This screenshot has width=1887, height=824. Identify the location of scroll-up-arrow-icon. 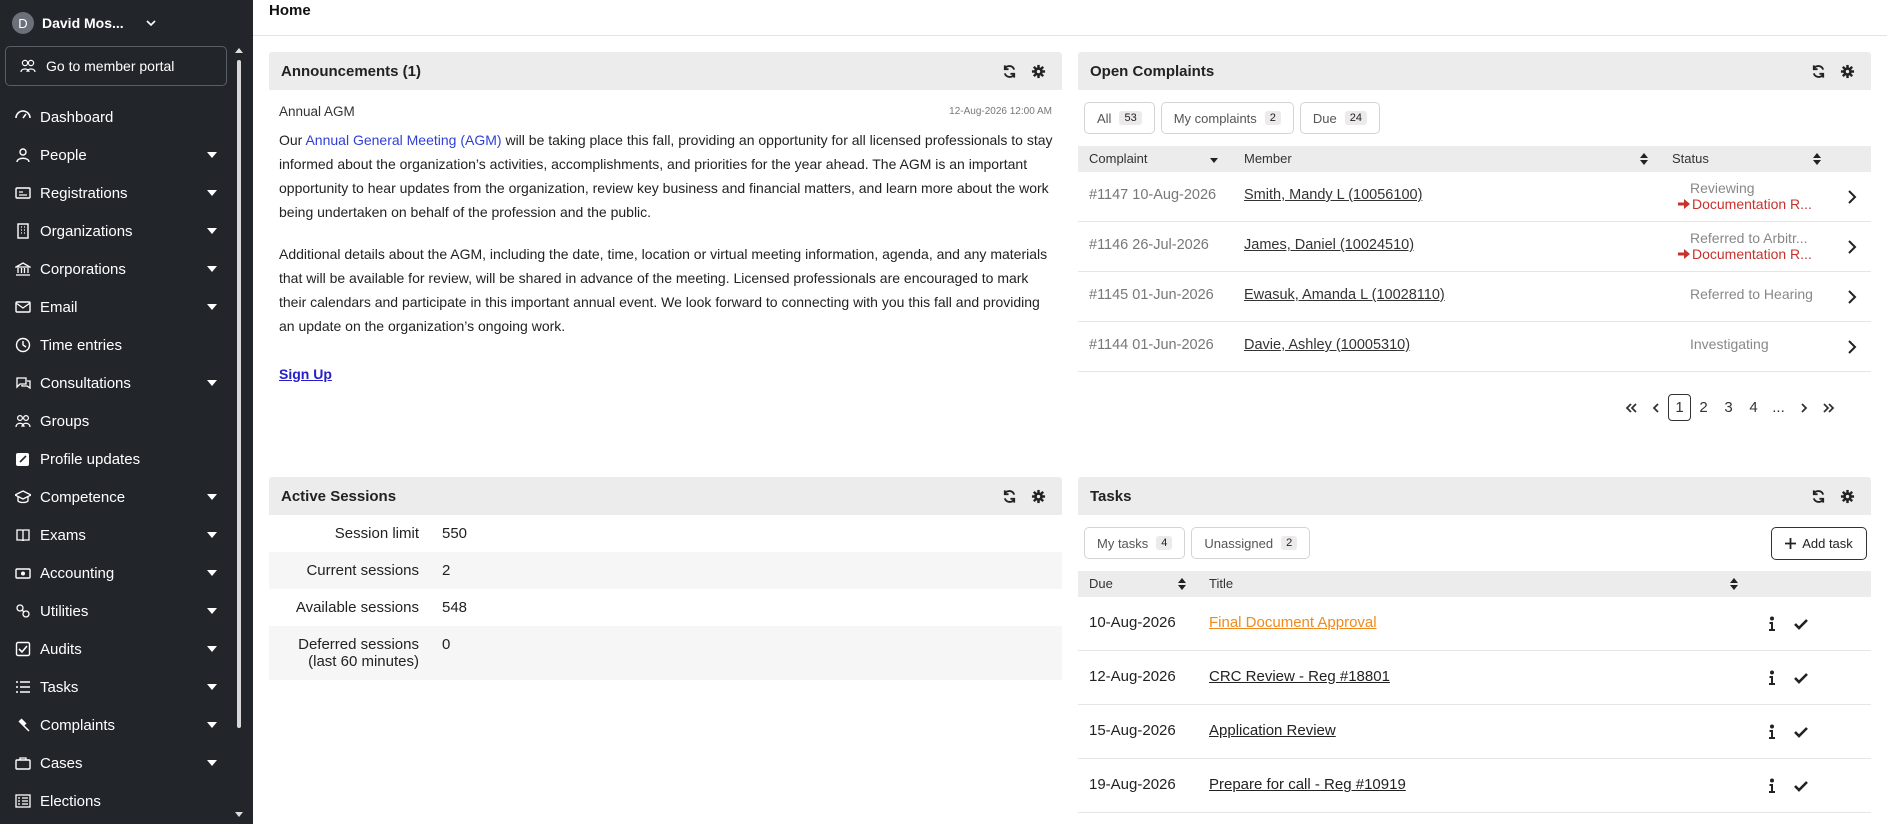
(239, 50).